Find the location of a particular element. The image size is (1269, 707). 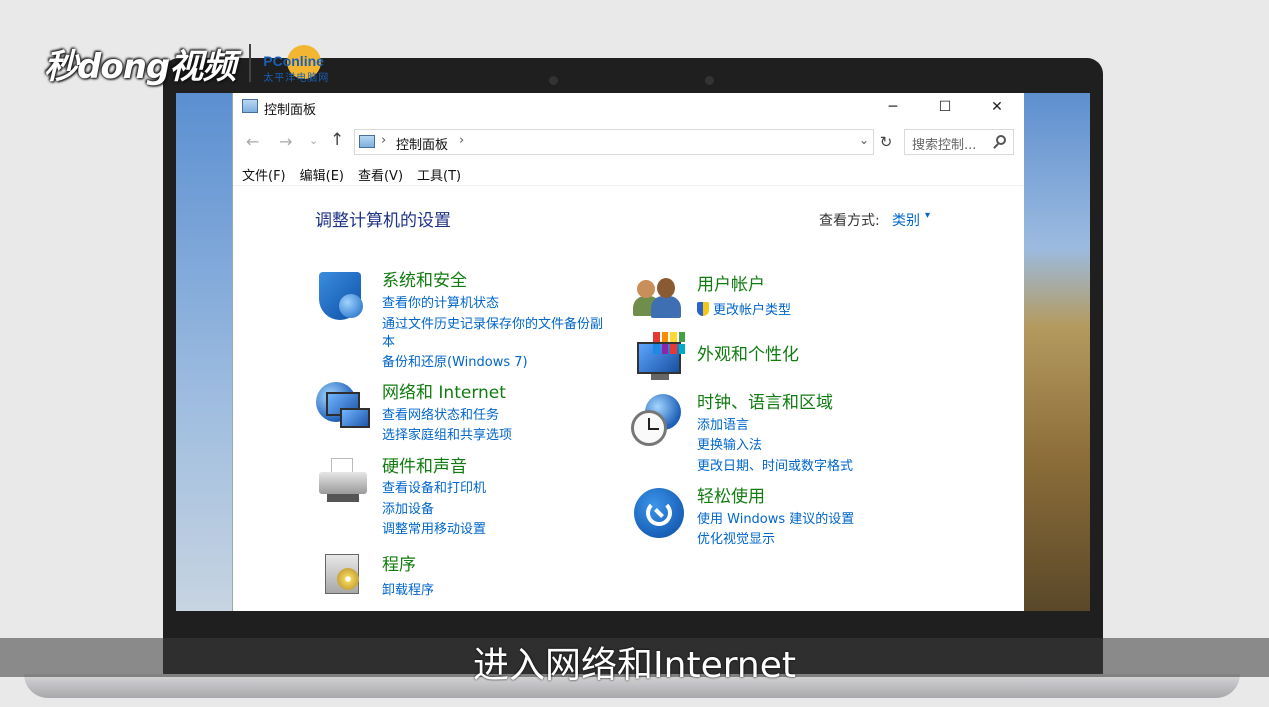

menu-bar: 文件(F) 编辑(E) 查看(V) 工具(T) is located at coordinates (351, 174).